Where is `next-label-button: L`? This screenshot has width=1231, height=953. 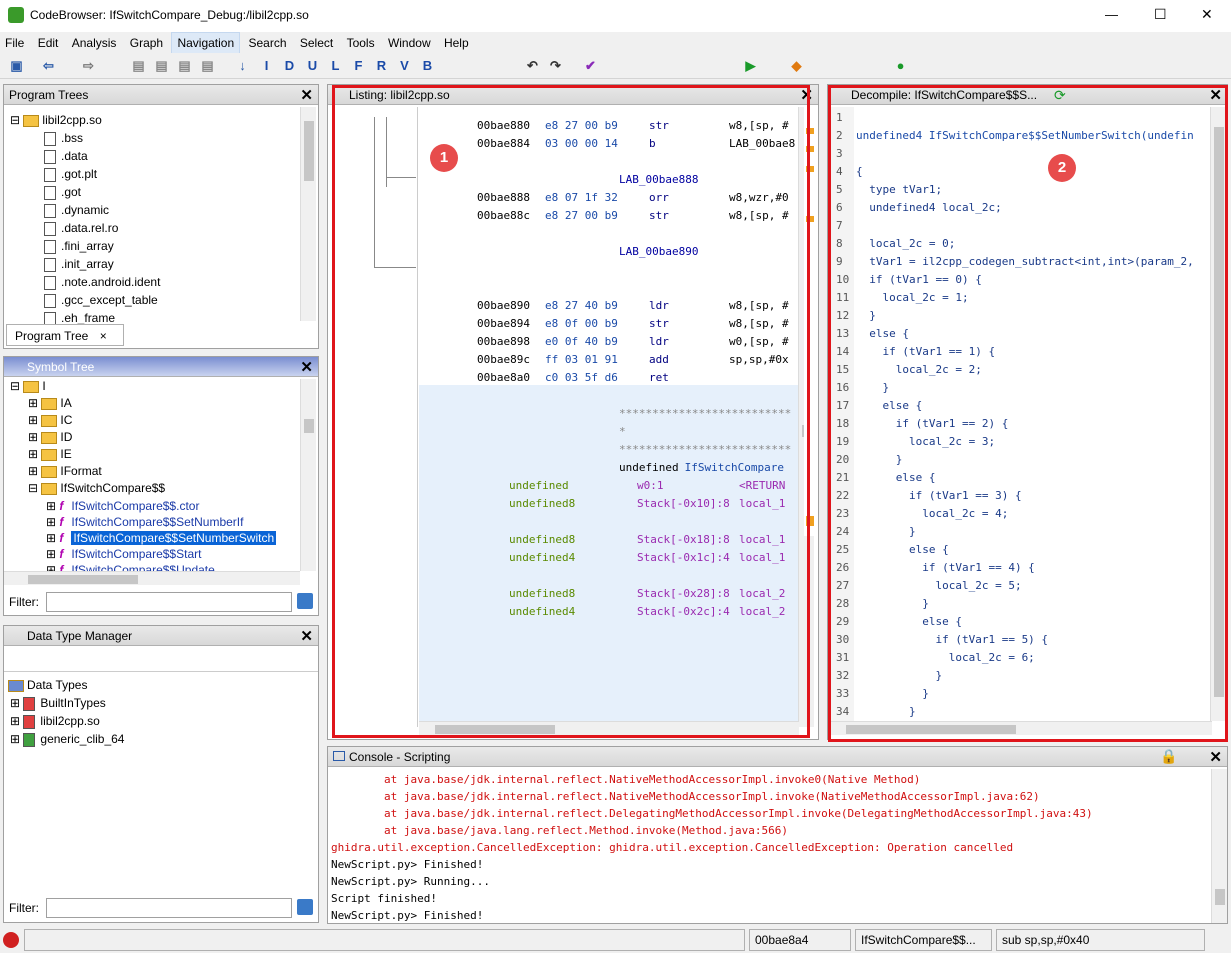
next-label-button: L is located at coordinates (335, 65).